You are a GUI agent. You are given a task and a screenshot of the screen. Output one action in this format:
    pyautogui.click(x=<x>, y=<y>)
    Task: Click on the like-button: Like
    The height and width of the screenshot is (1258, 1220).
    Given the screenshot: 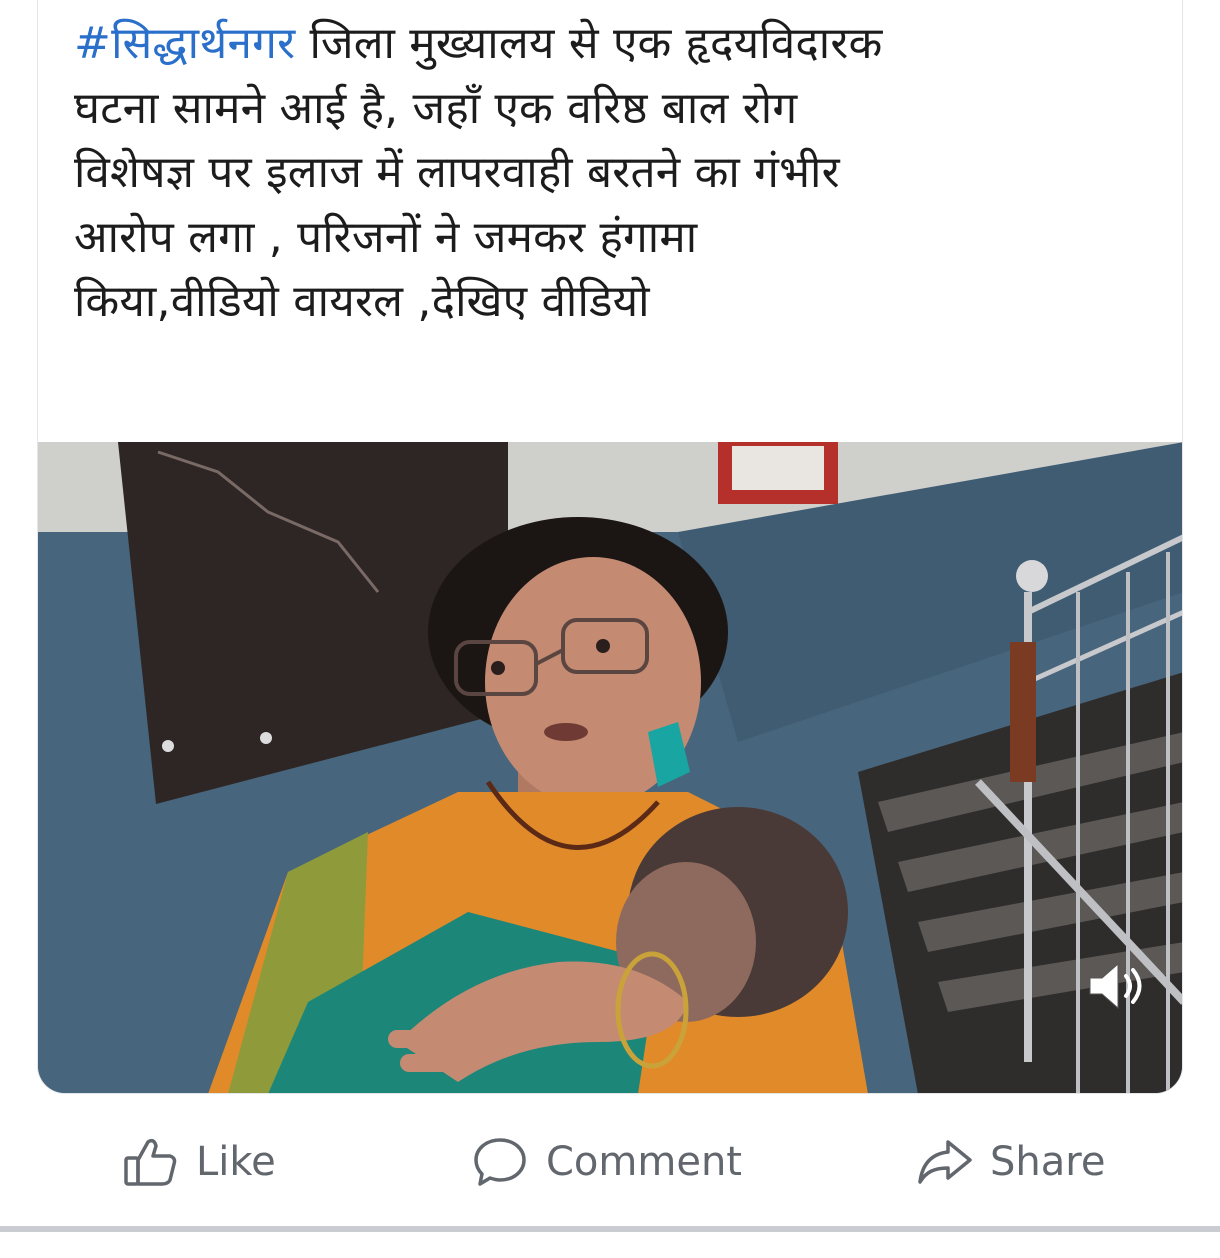 What is the action you would take?
    pyautogui.click(x=198, y=1162)
    